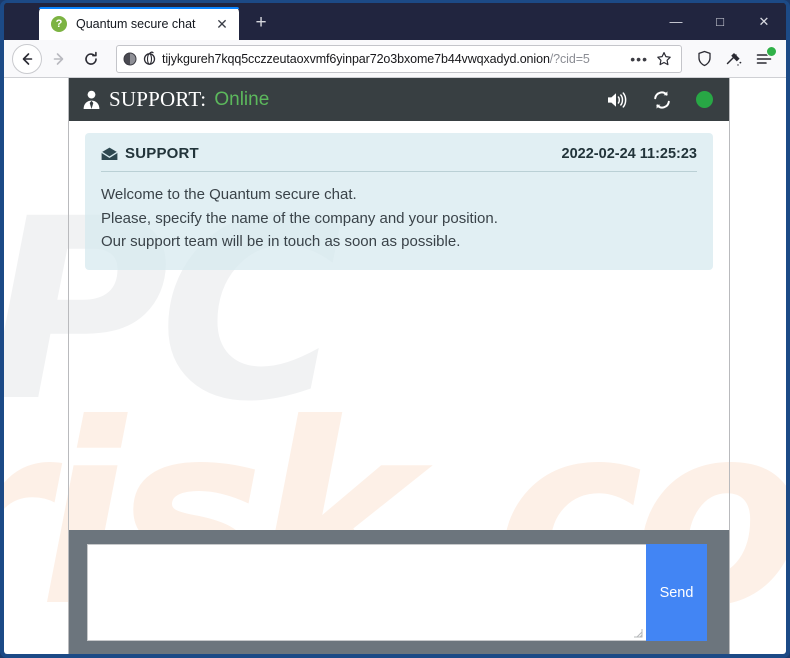  Describe the element at coordinates (27, 58) in the screenshot. I see `back-arrow-icon` at that location.